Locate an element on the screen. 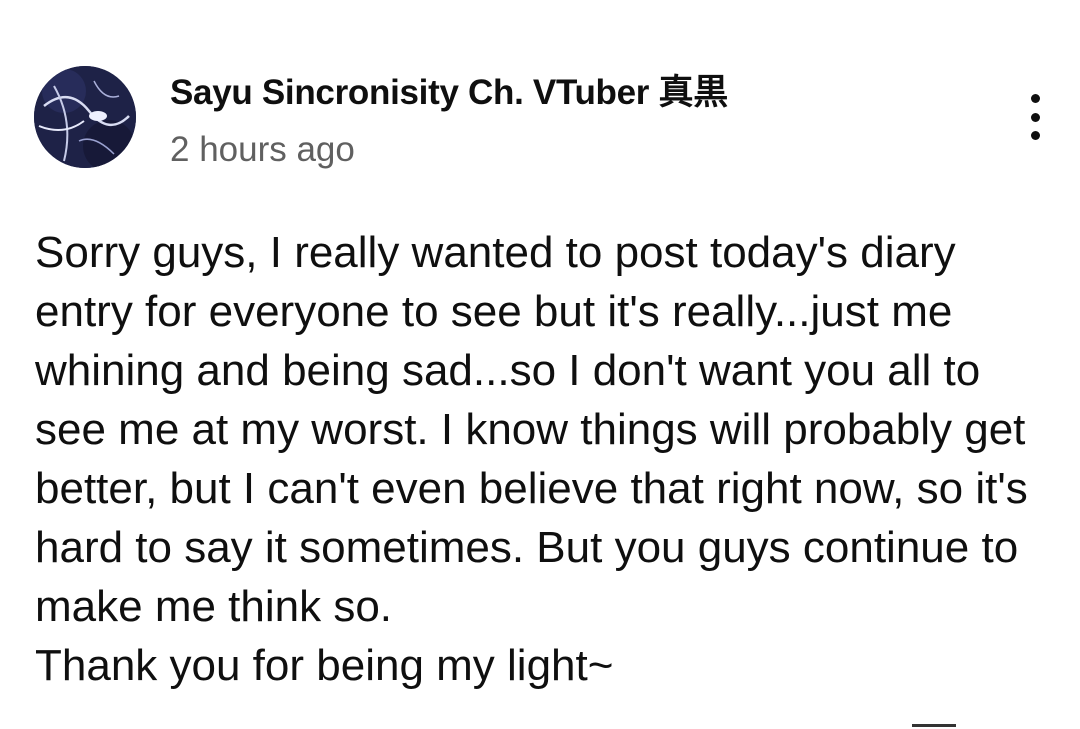  more-options-button is located at coordinates (1035, 117).